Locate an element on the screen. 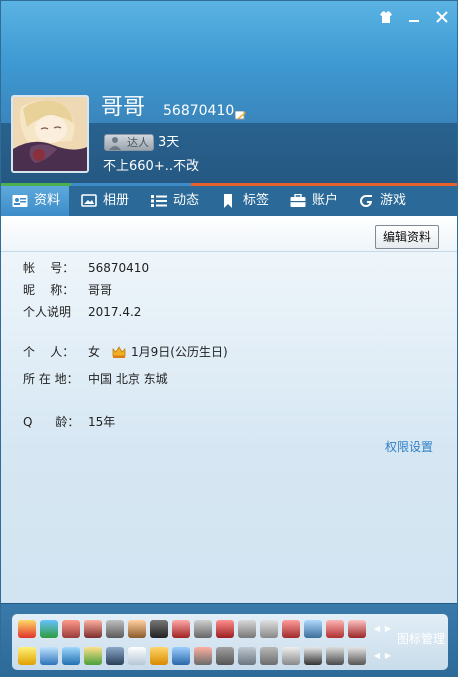 This screenshot has height=677, width=458. bookmark-icon is located at coordinates (228, 201).